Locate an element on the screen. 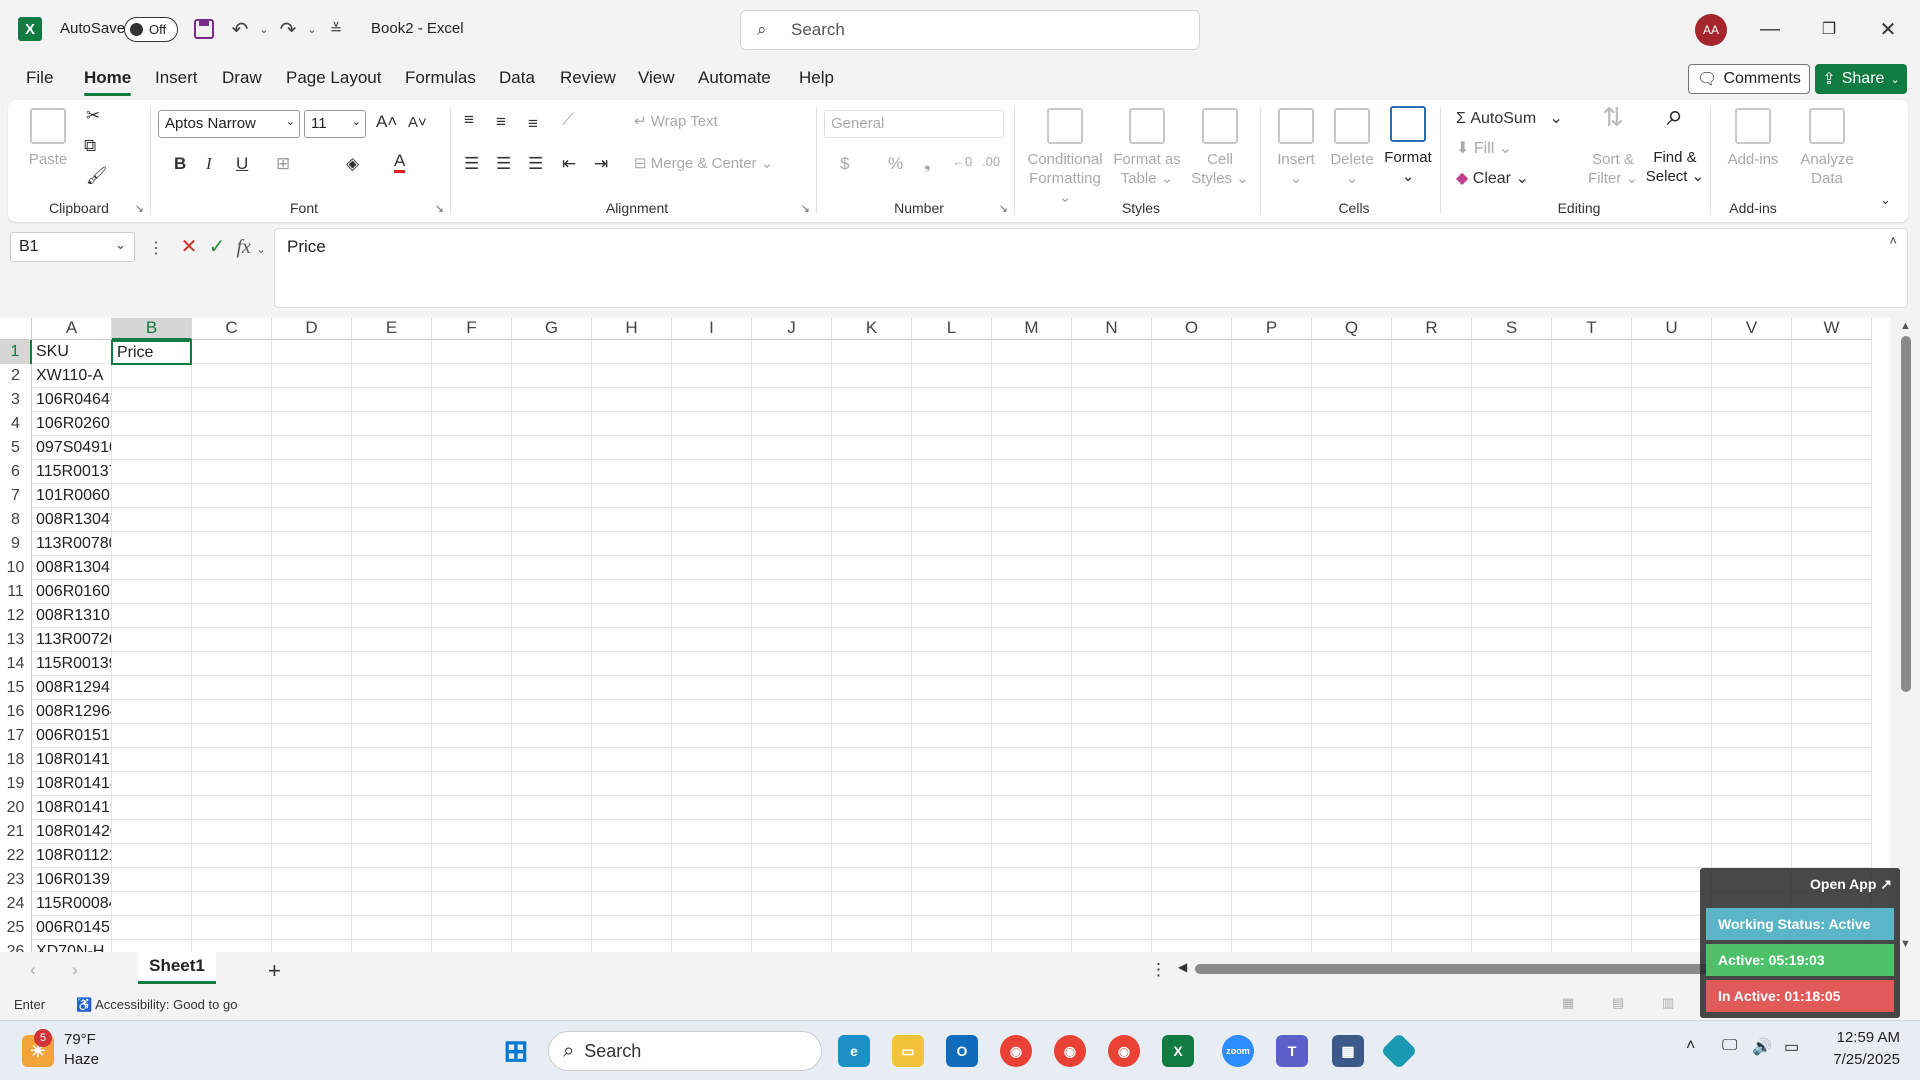 This screenshot has width=1920, height=1080. row-header-19: 19 is located at coordinates (16, 784).